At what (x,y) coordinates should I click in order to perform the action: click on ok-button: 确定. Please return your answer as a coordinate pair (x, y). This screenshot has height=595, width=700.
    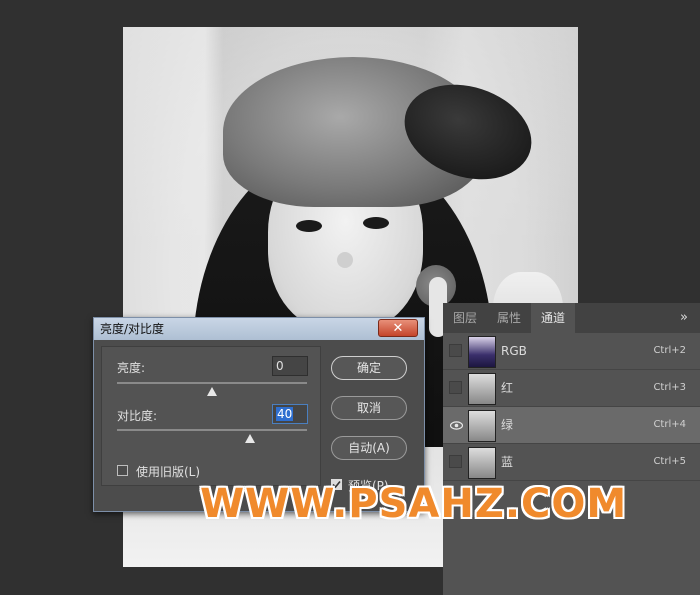
    Looking at the image, I should click on (369, 368).